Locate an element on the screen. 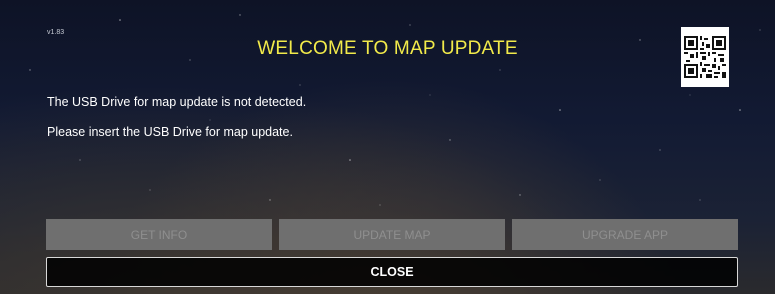 This screenshot has width=775, height=294. page-title: WELCOME TO MAP UPDATE is located at coordinates (387, 48).